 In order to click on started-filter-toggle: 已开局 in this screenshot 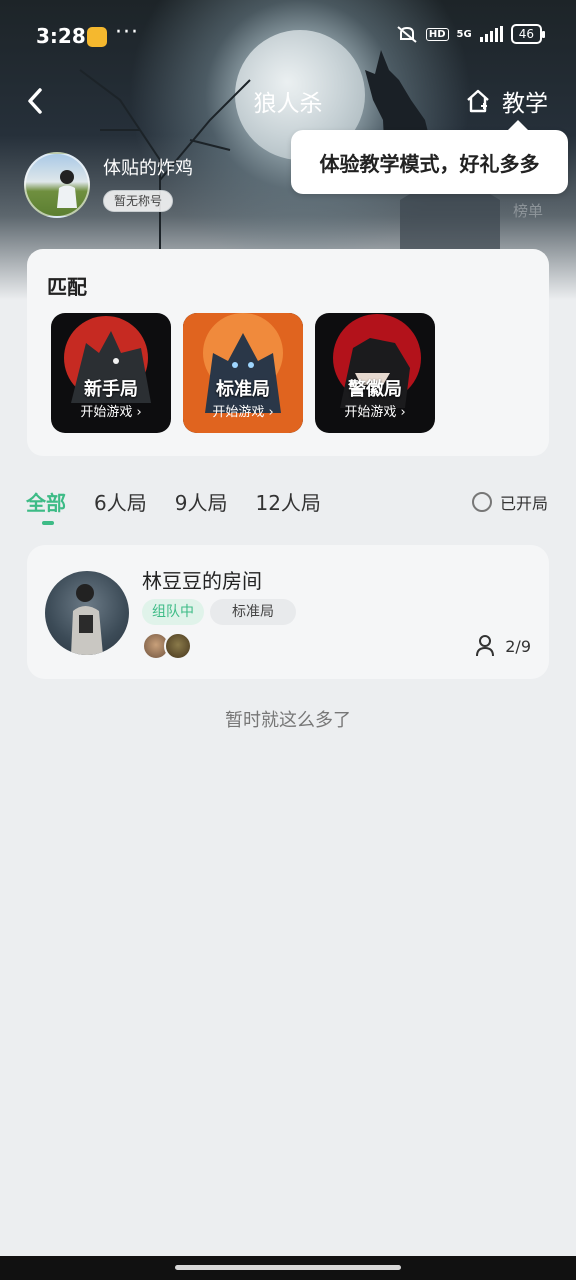, I will do `click(509, 502)`.